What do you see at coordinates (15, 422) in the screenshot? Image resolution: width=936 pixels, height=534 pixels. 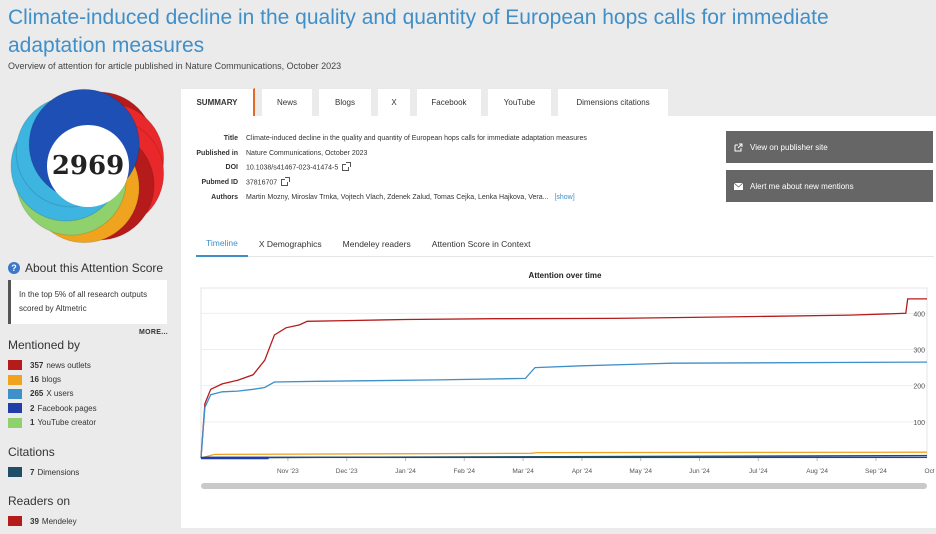 I see `youtube-swatch` at bounding box center [15, 422].